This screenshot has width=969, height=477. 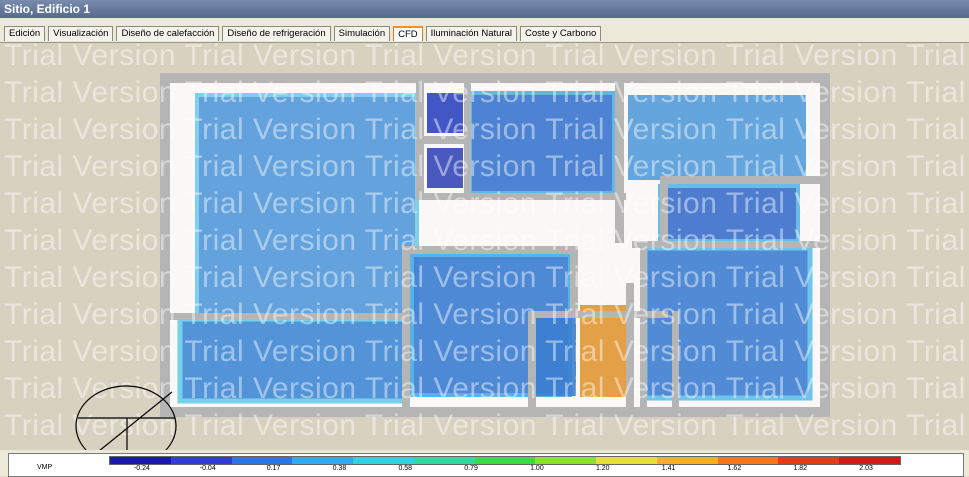 I want to click on room-top-right, so click(x=717, y=137).